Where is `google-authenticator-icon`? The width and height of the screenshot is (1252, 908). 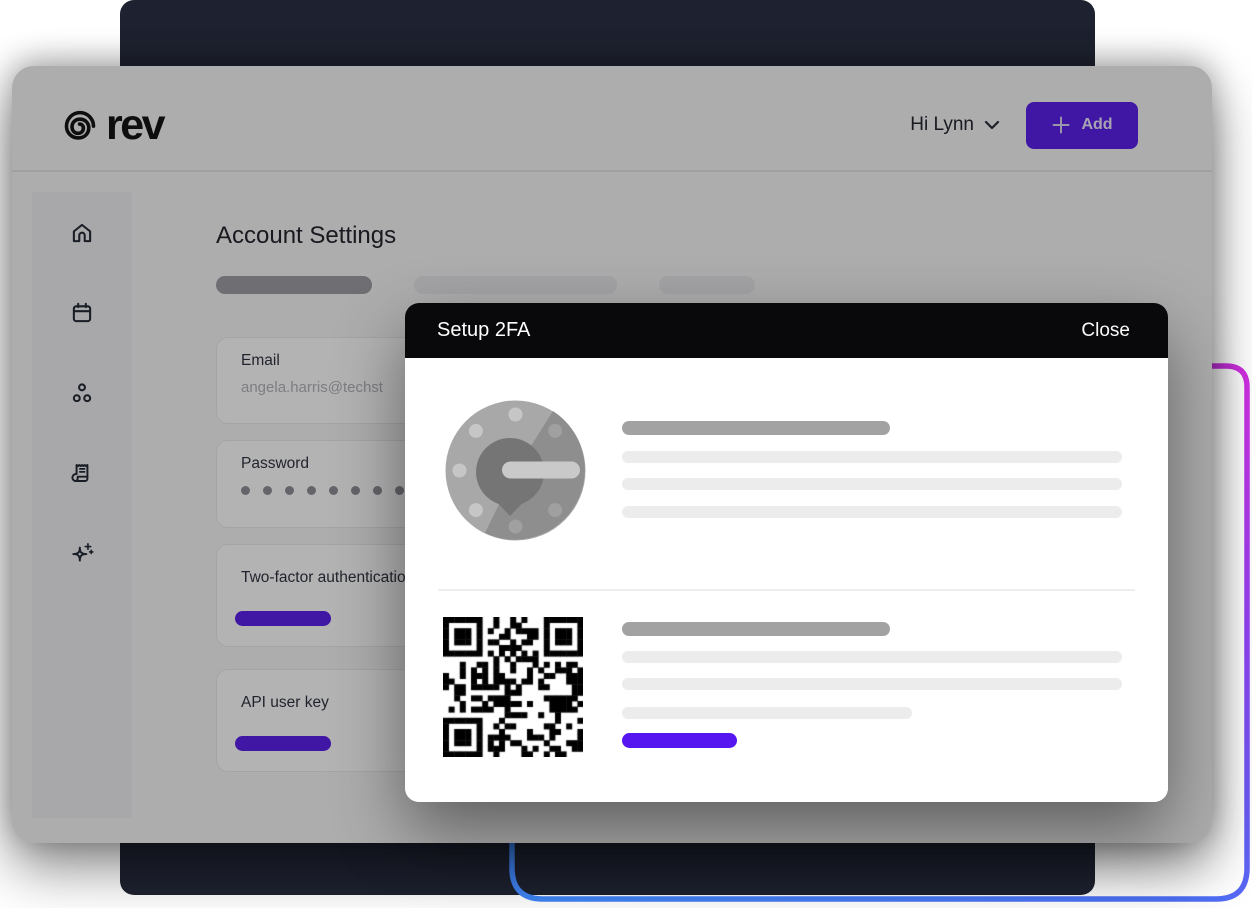 google-authenticator-icon is located at coordinates (515, 470).